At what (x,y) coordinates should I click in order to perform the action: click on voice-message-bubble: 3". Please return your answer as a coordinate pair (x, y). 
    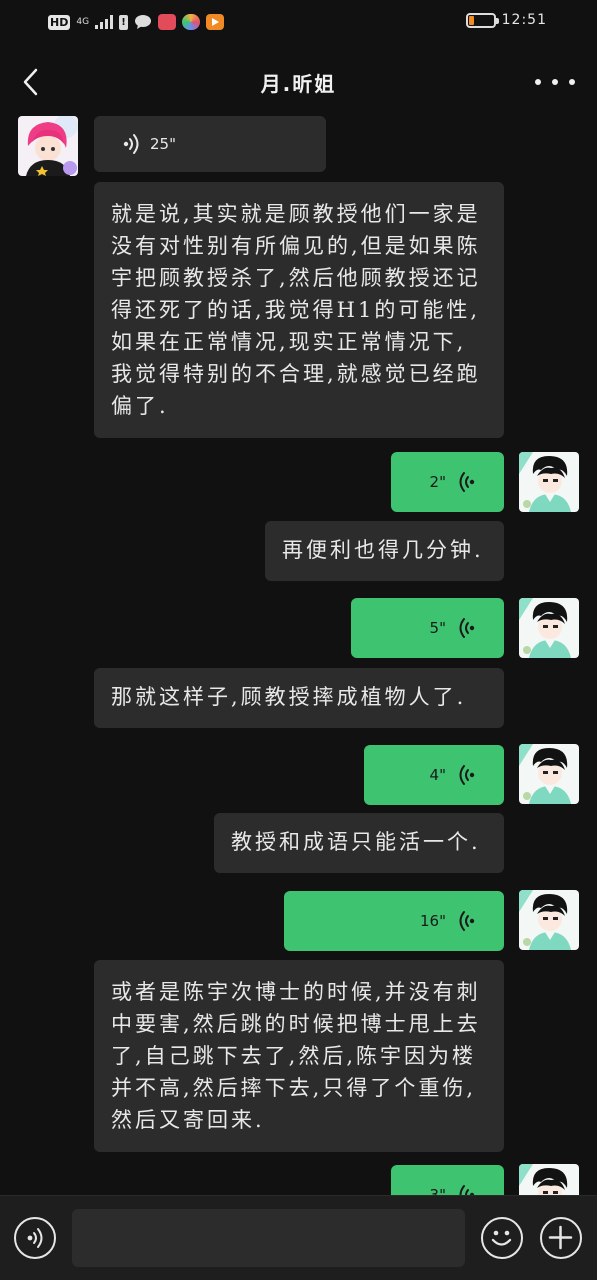
    Looking at the image, I should click on (447, 1180).